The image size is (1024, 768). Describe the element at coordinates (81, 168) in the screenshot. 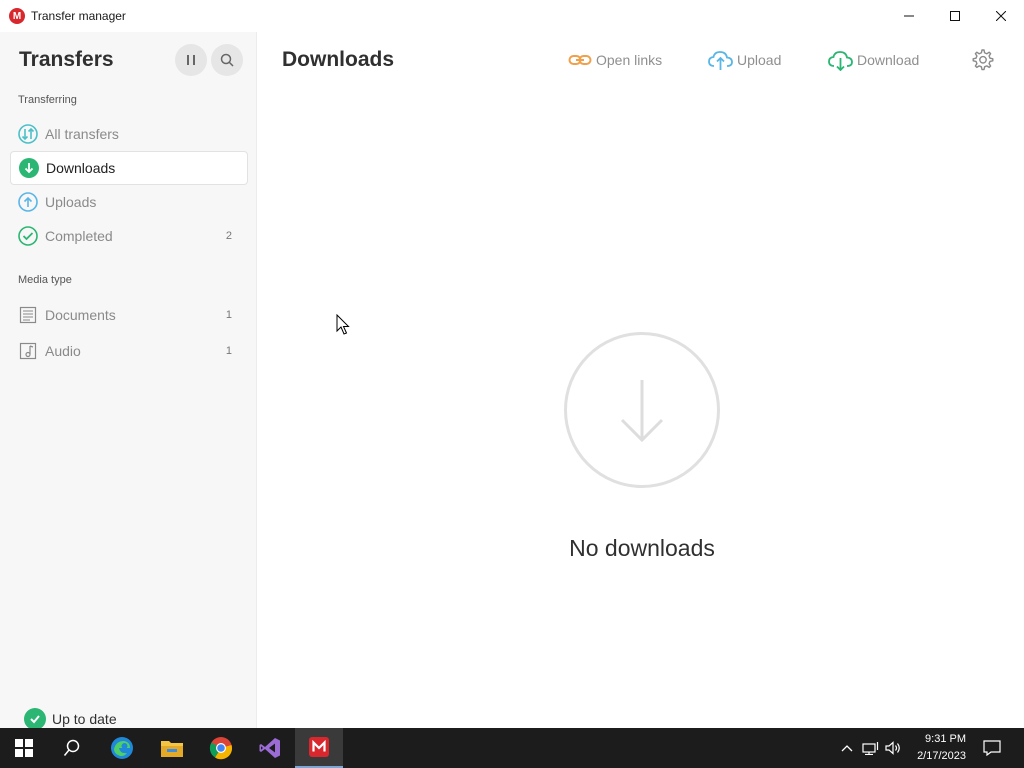

I see `sidebar-item-label: Downloads` at that location.